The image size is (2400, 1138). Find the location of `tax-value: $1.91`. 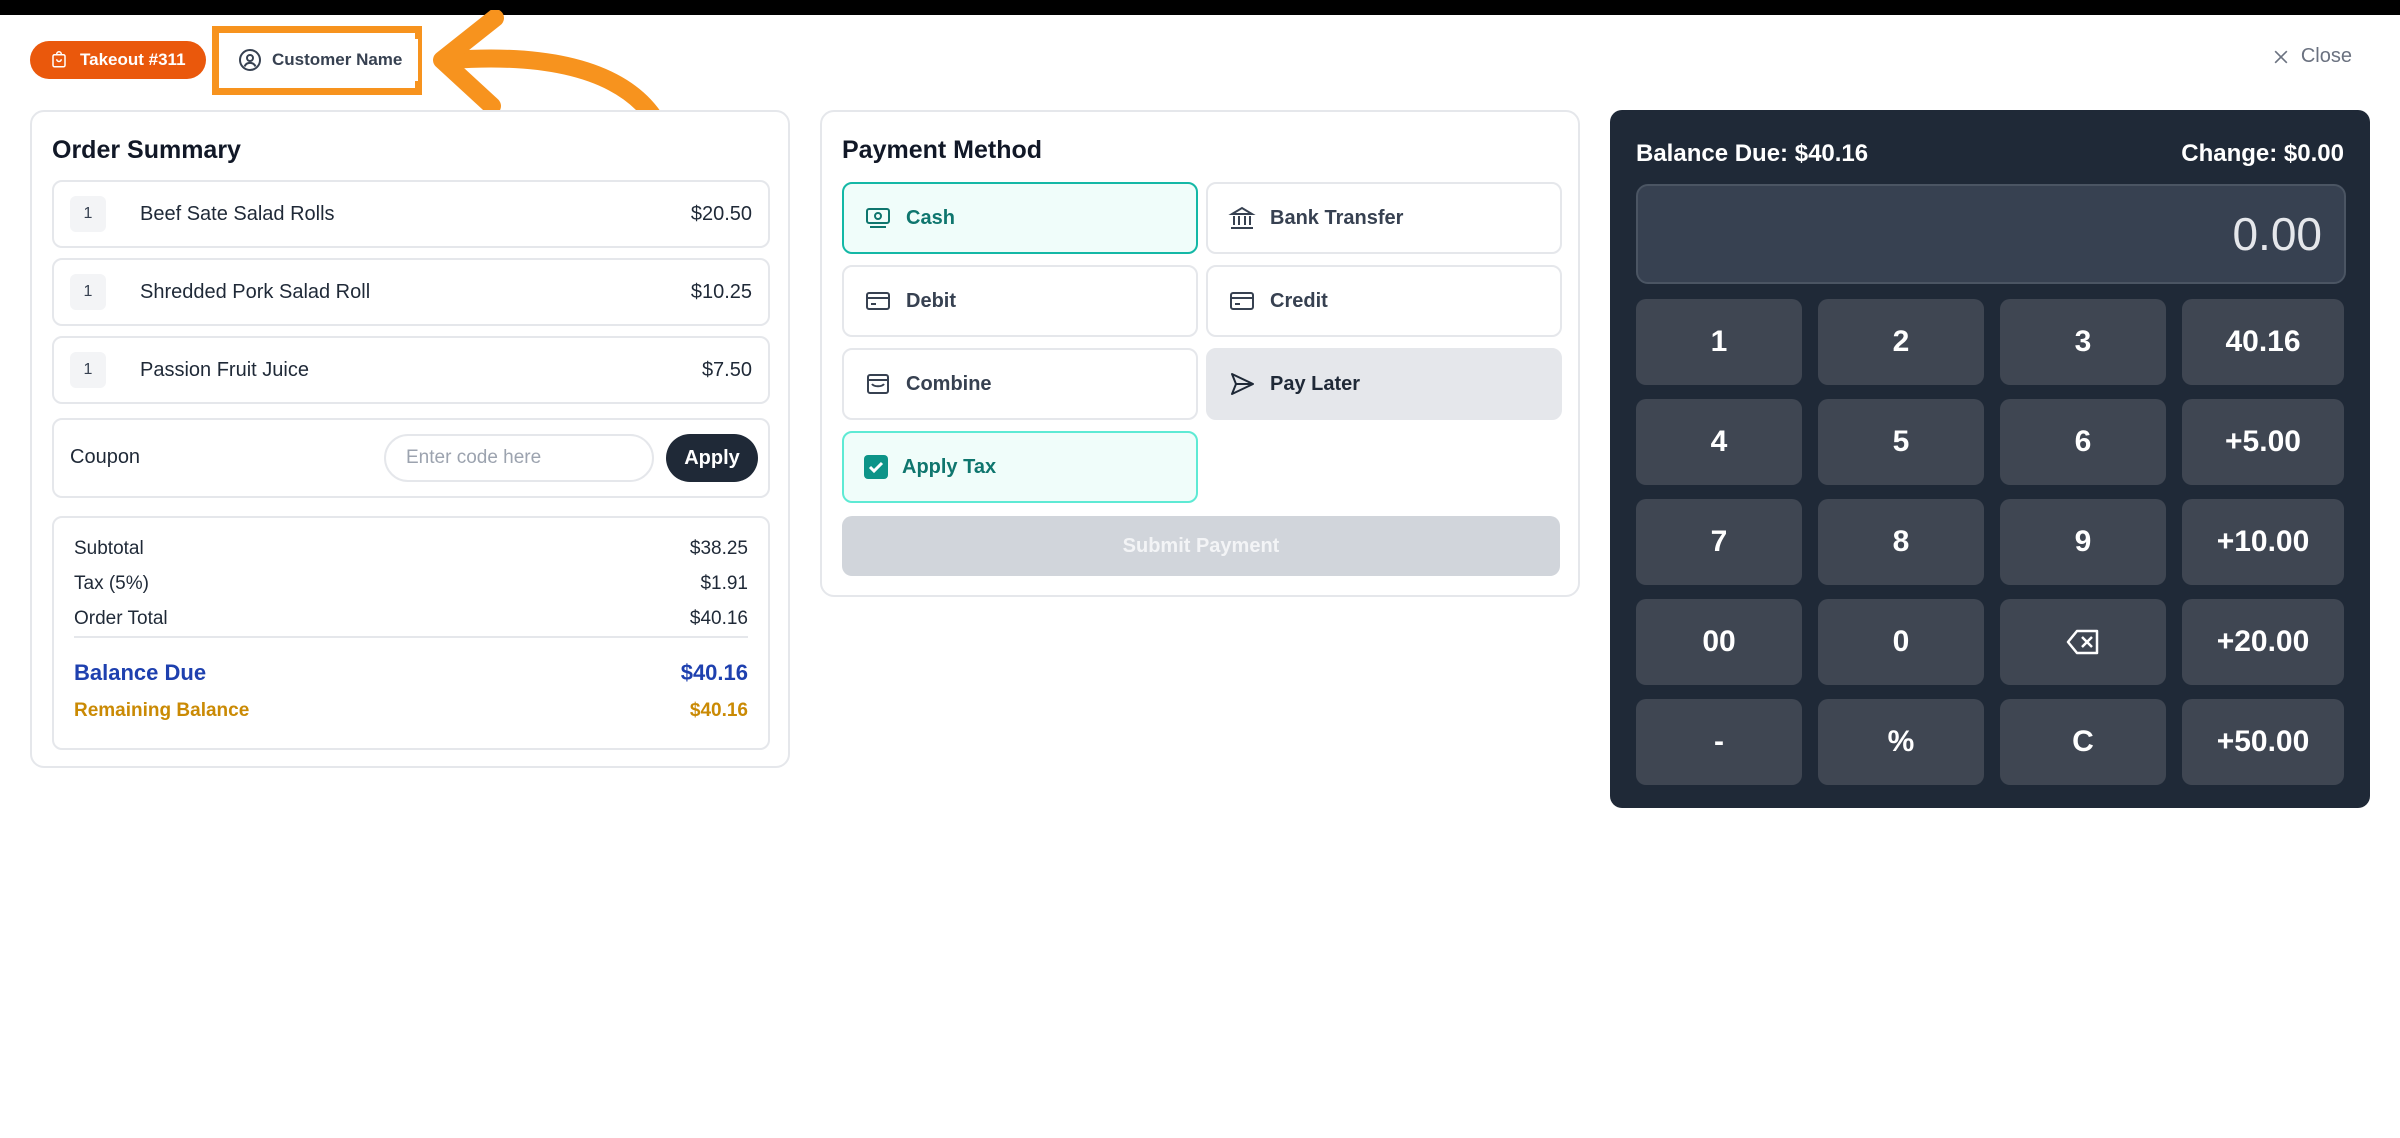

tax-value: $1.91 is located at coordinates (724, 583).